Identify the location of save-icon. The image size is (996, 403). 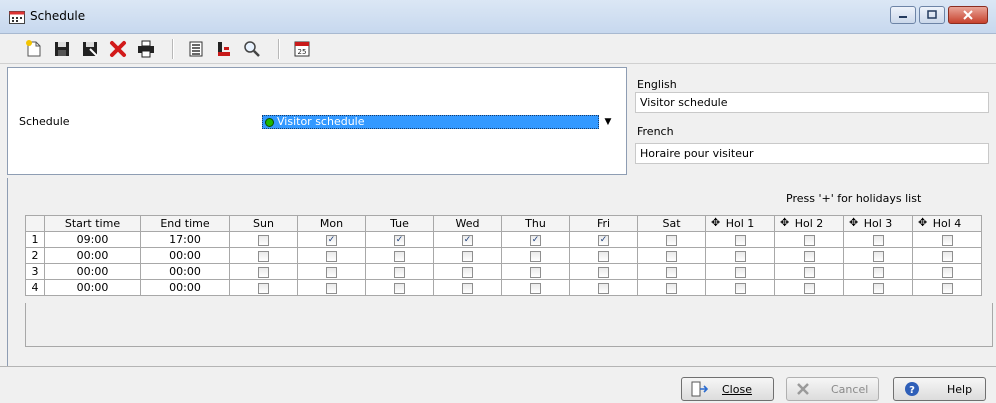
(62, 49).